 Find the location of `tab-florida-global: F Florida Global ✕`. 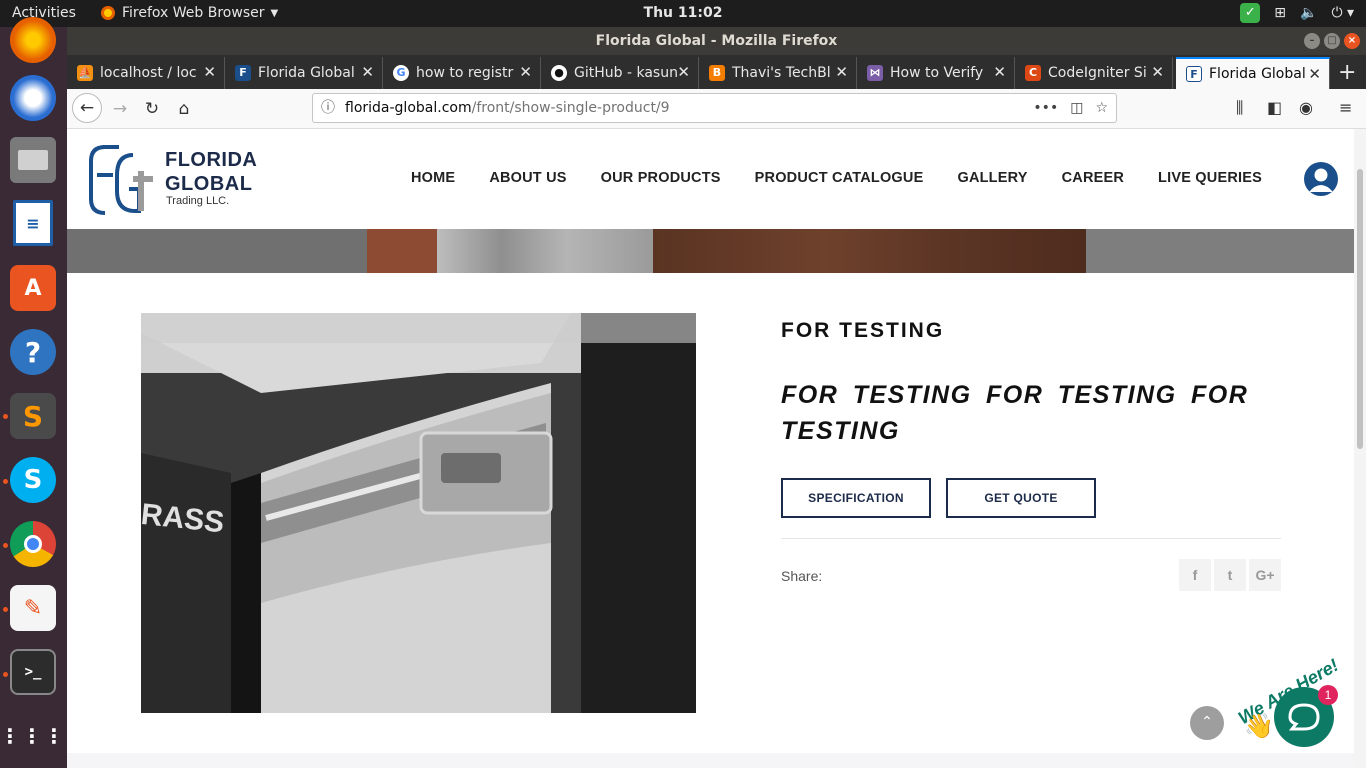

tab-florida-global: F Florida Global ✕ is located at coordinates (304, 73).